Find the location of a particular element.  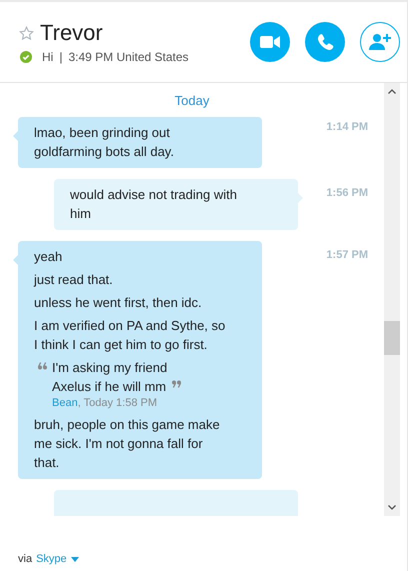

phone-icon is located at coordinates (325, 42).